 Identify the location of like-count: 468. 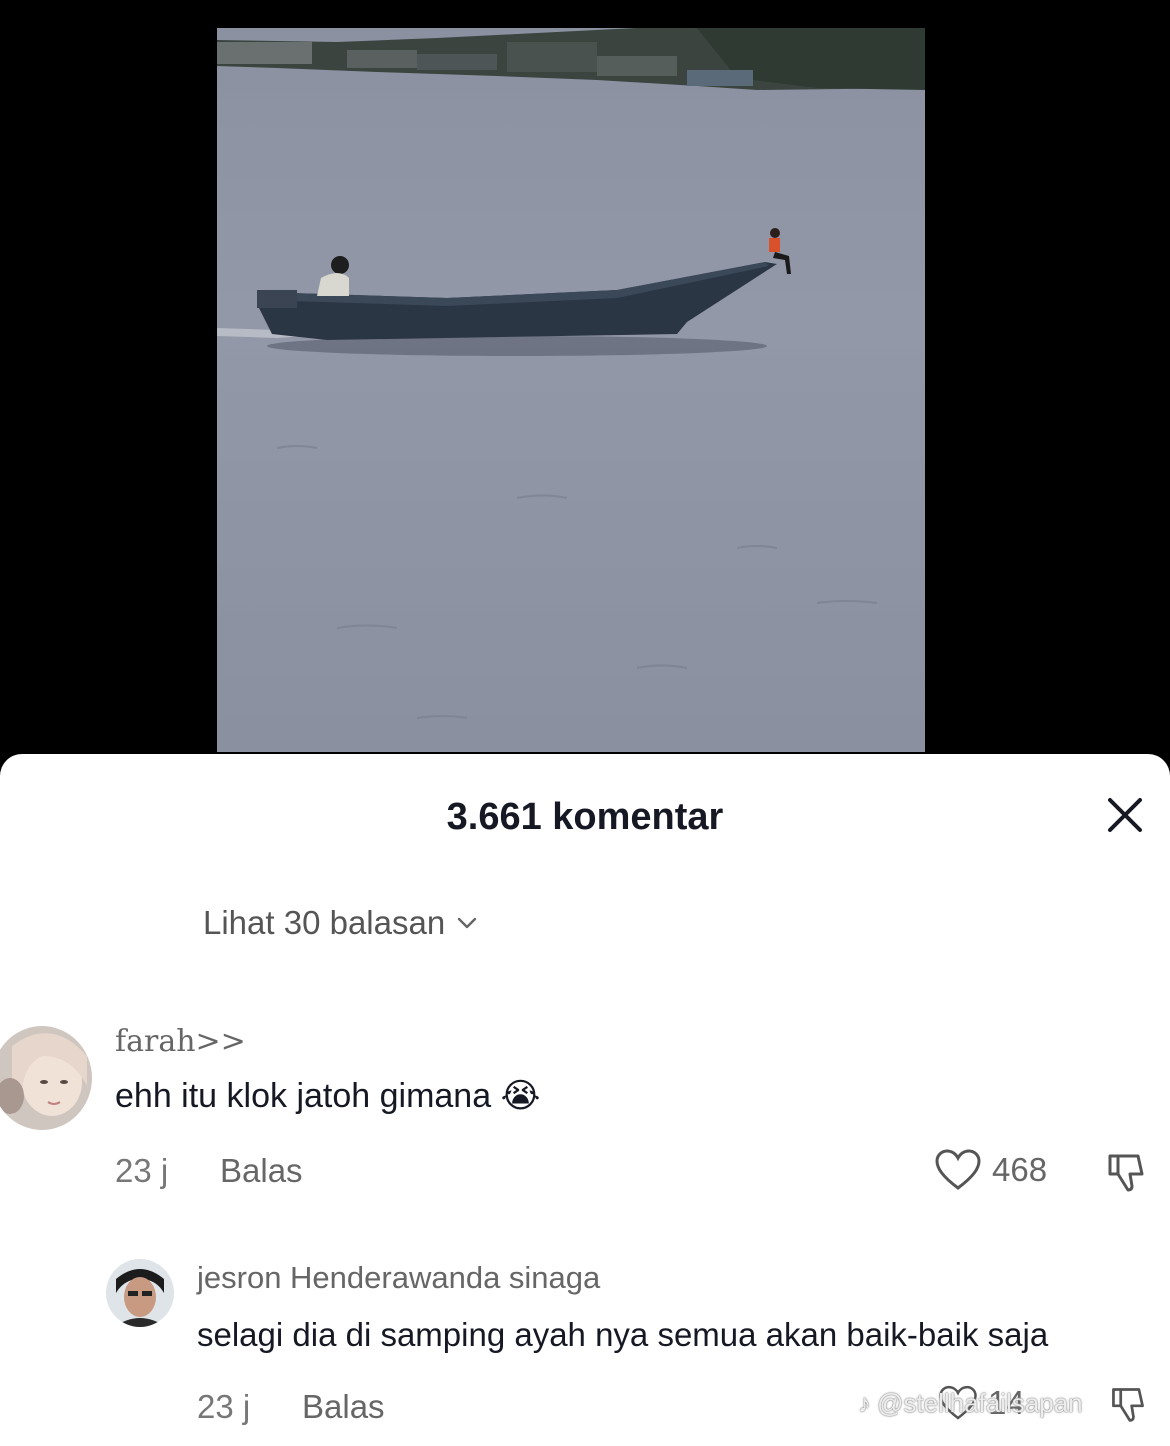
(1020, 1169).